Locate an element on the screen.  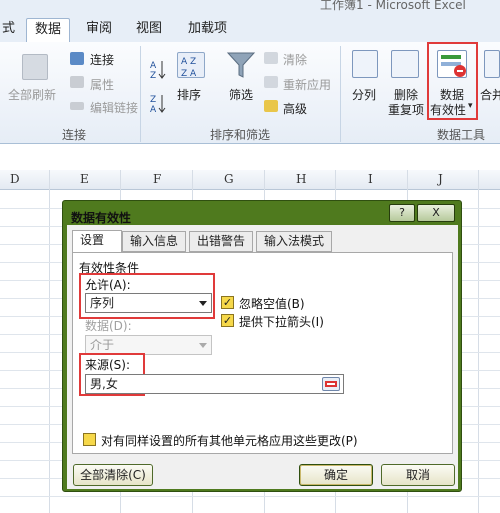
sort-icon: A Z Z A is located at coordinates (191, 65).